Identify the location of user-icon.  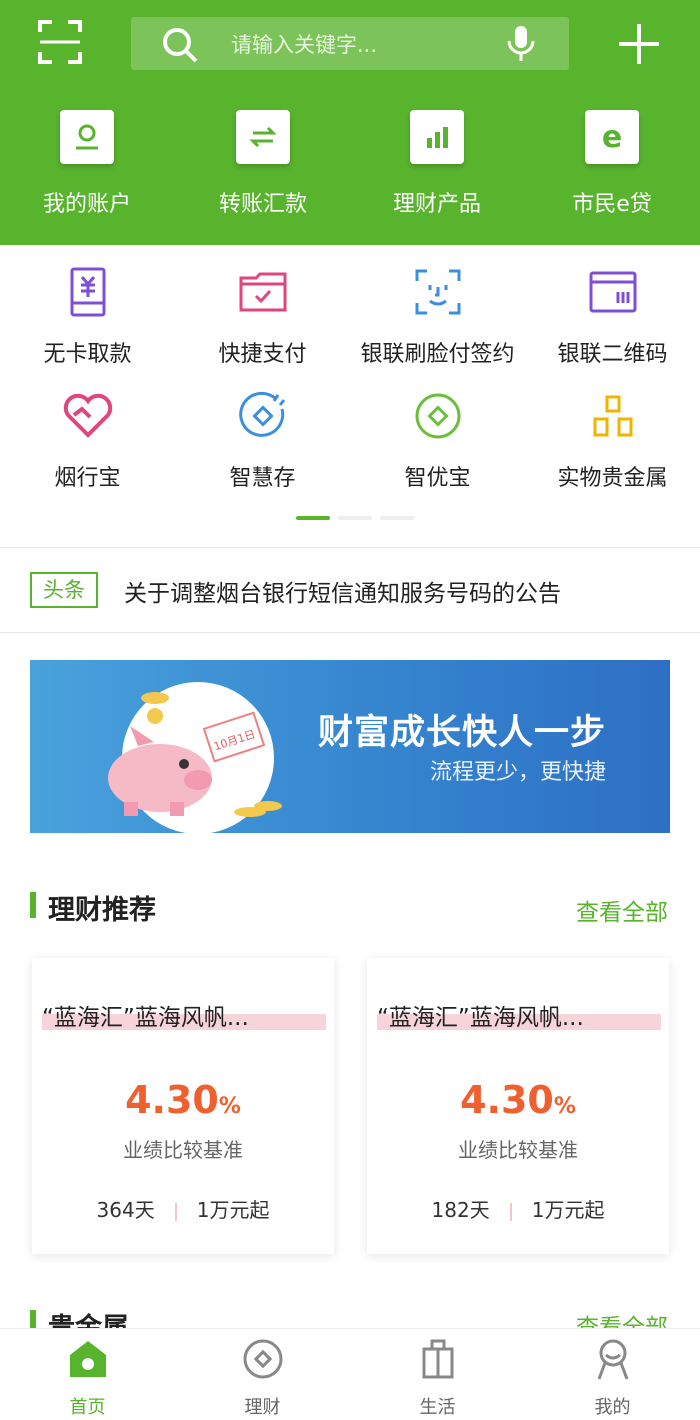
(613, 1359).